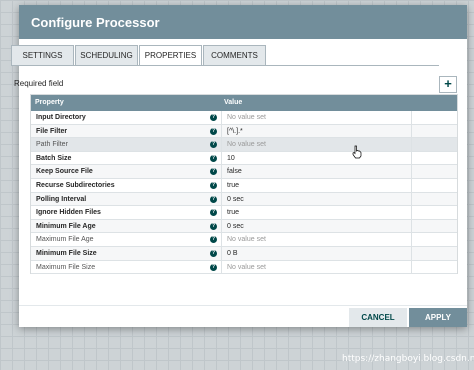  Describe the element at coordinates (231, 158) in the screenshot. I see `property-value: 10` at that location.